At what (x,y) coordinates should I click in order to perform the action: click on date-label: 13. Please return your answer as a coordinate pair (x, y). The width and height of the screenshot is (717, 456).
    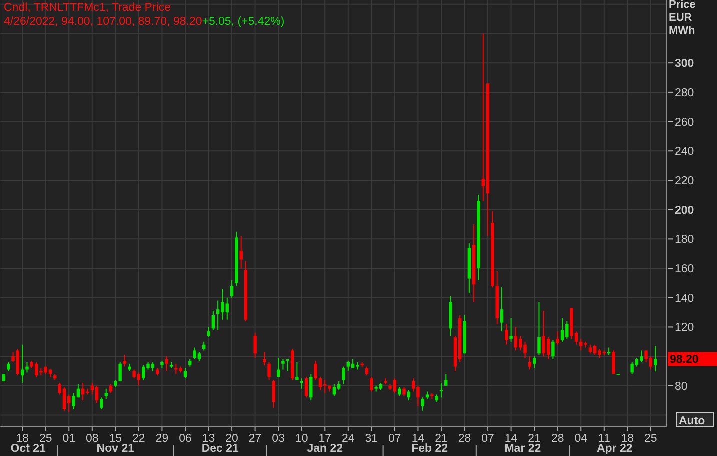
    Looking at the image, I should click on (209, 439).